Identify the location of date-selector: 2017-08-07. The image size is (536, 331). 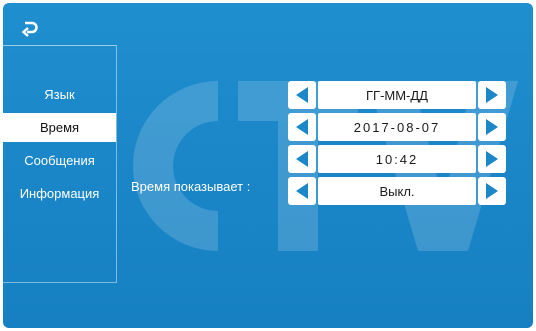
(397, 127).